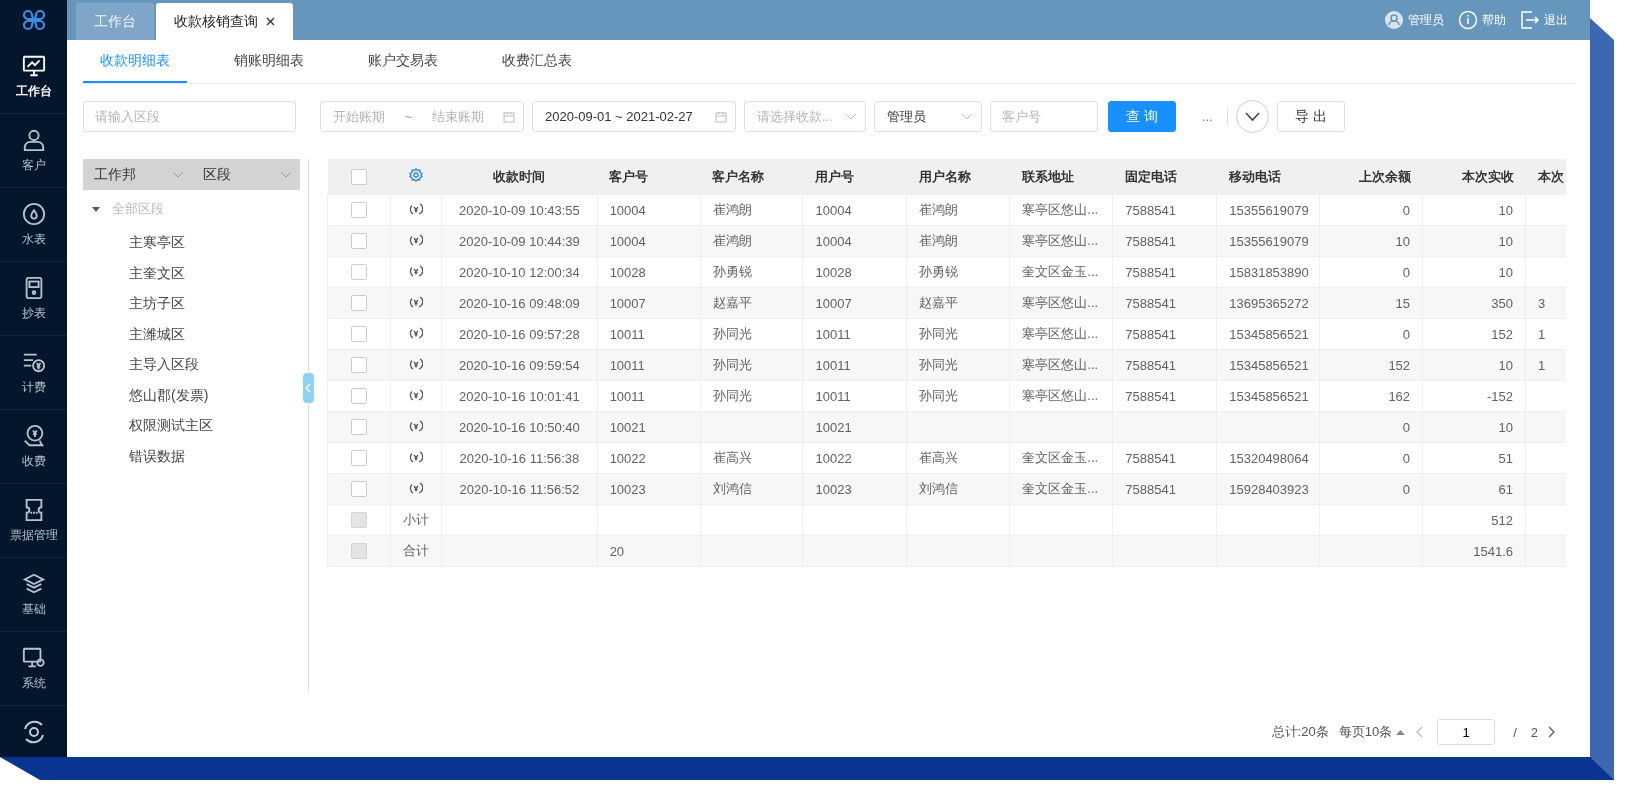  Describe the element at coordinates (519, 272) in the screenshot. I see `table-cell: 2020-10-10 12:00:34` at that location.